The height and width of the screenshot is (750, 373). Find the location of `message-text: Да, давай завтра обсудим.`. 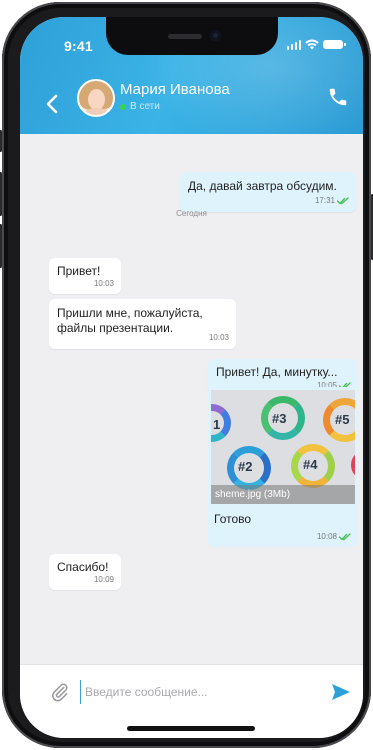

message-text: Да, давай завтра обсудим. is located at coordinates (262, 186).